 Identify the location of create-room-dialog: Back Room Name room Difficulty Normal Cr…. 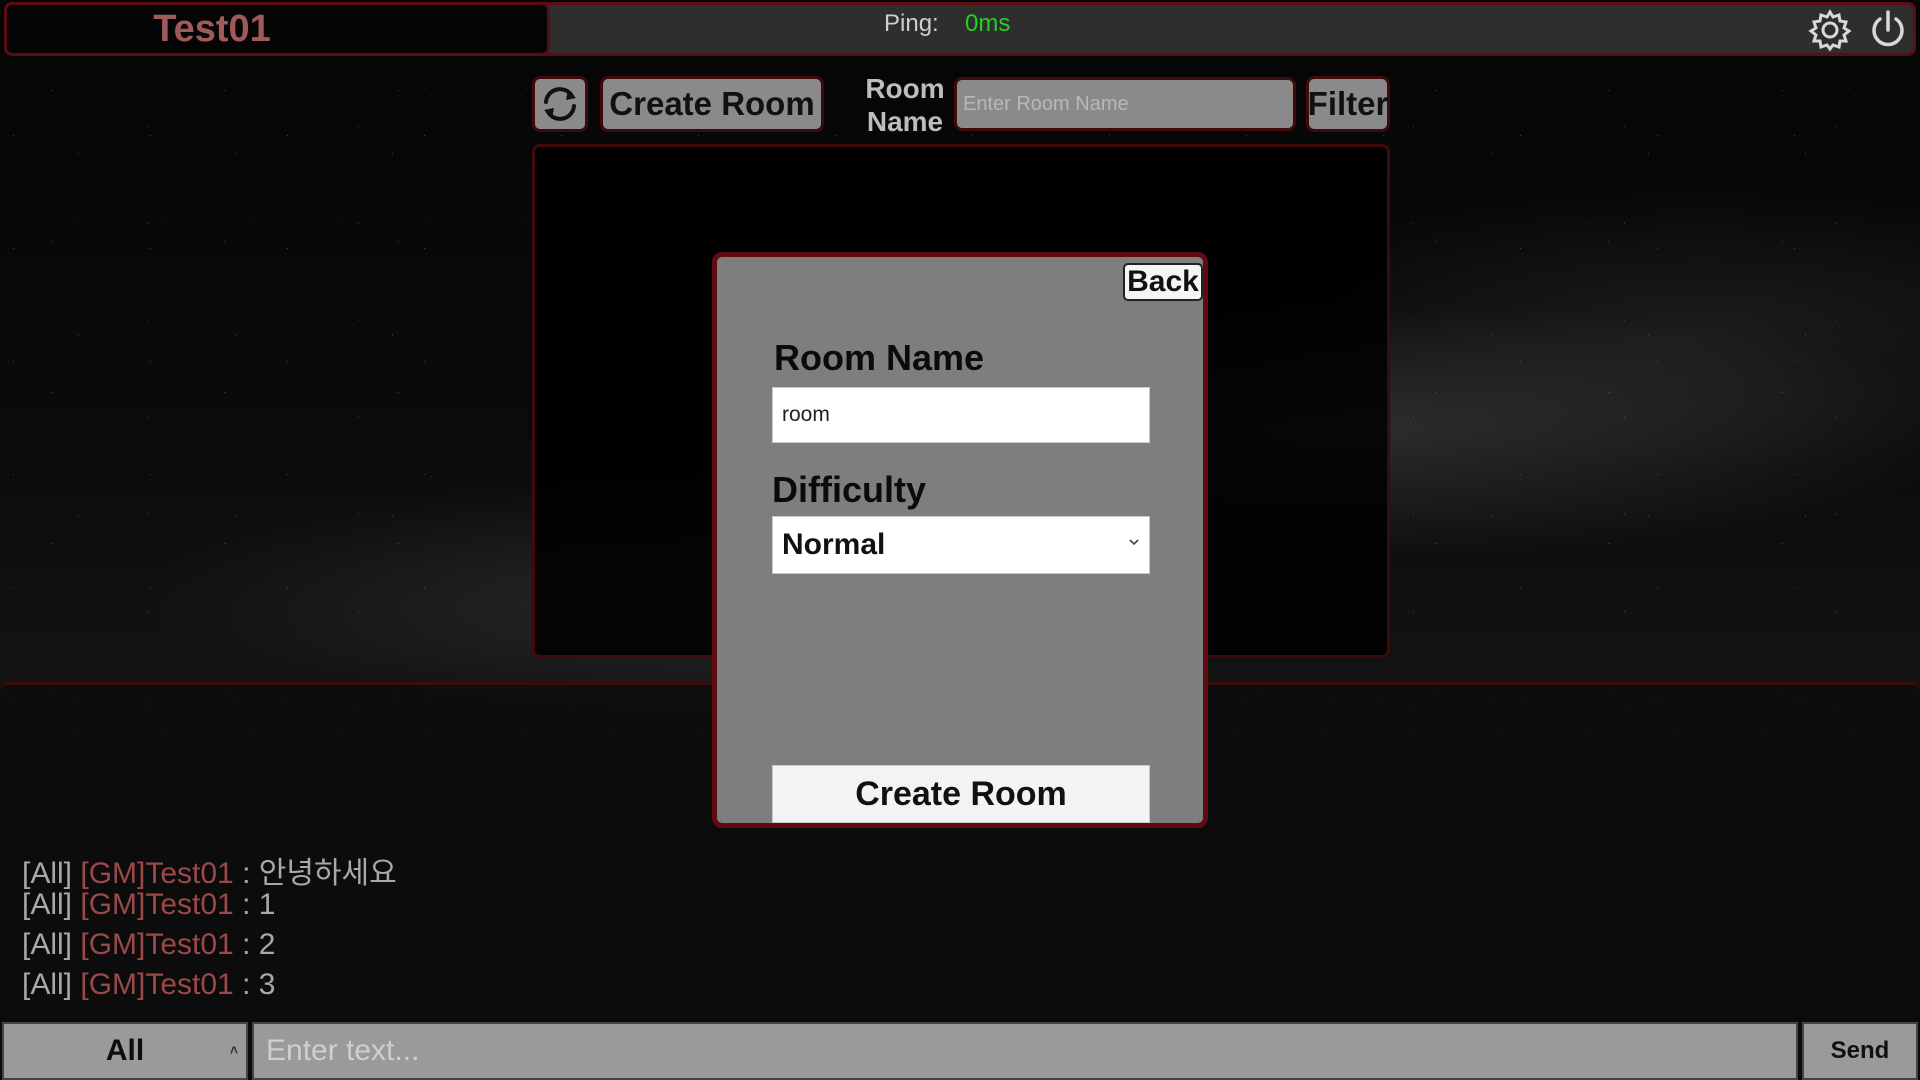
(960, 540).